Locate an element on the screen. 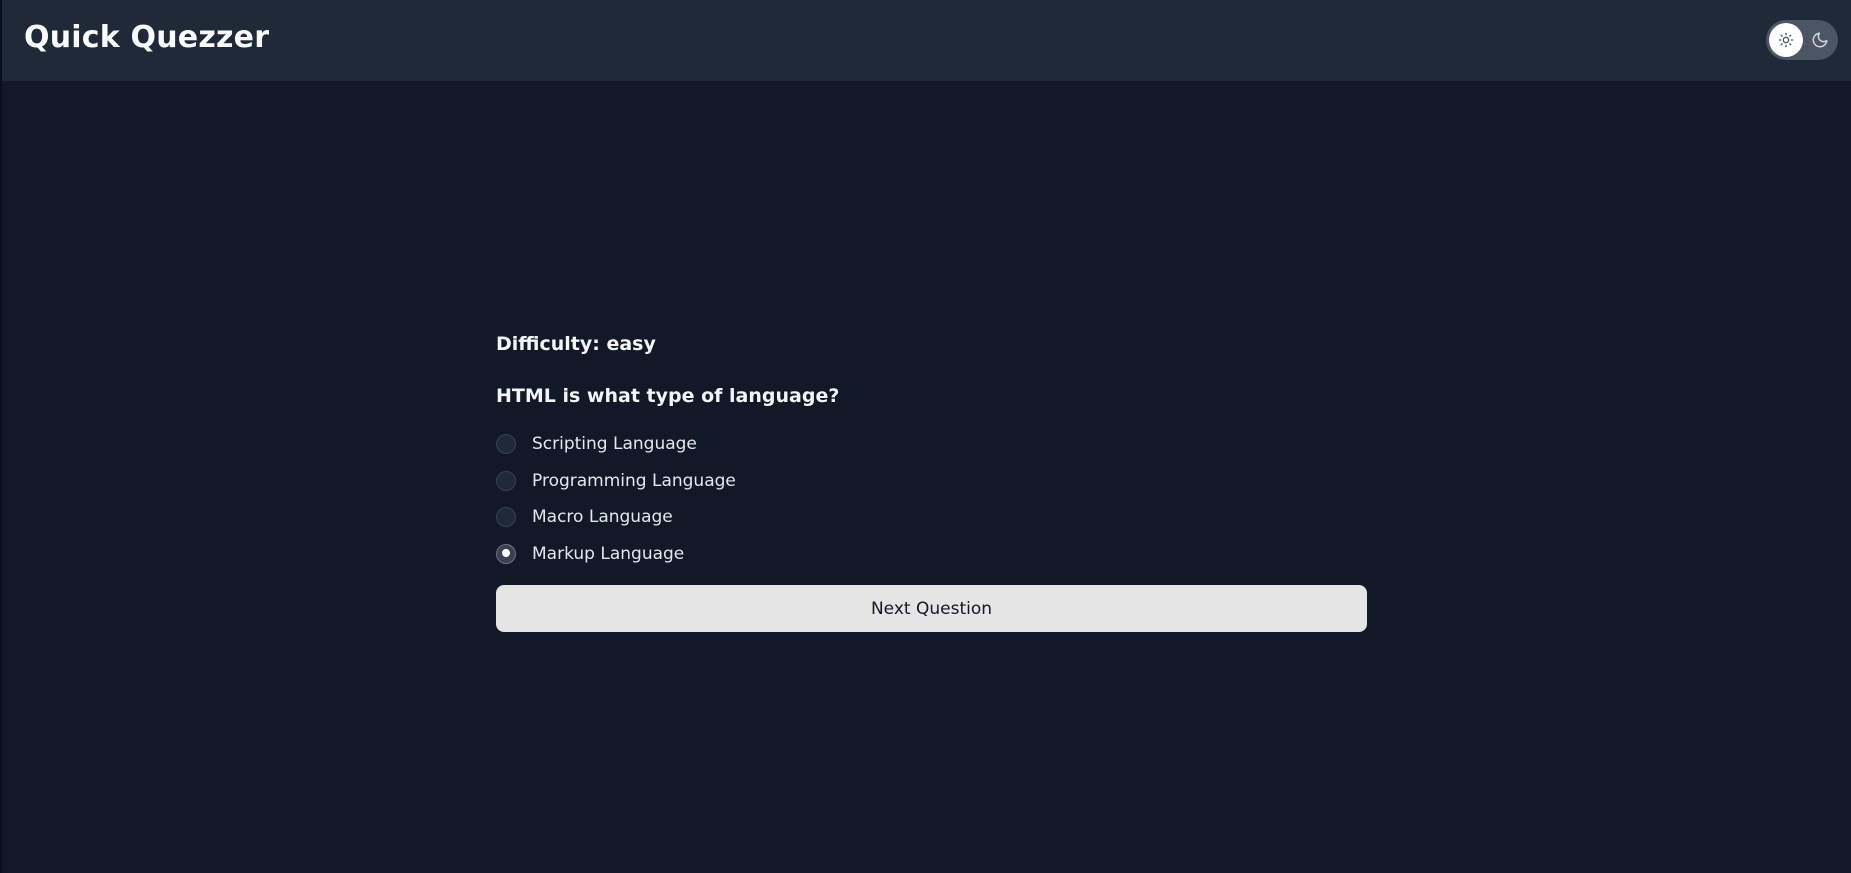 Image resolution: width=1851 pixels, height=873 pixels. moon-icon is located at coordinates (1820, 40).